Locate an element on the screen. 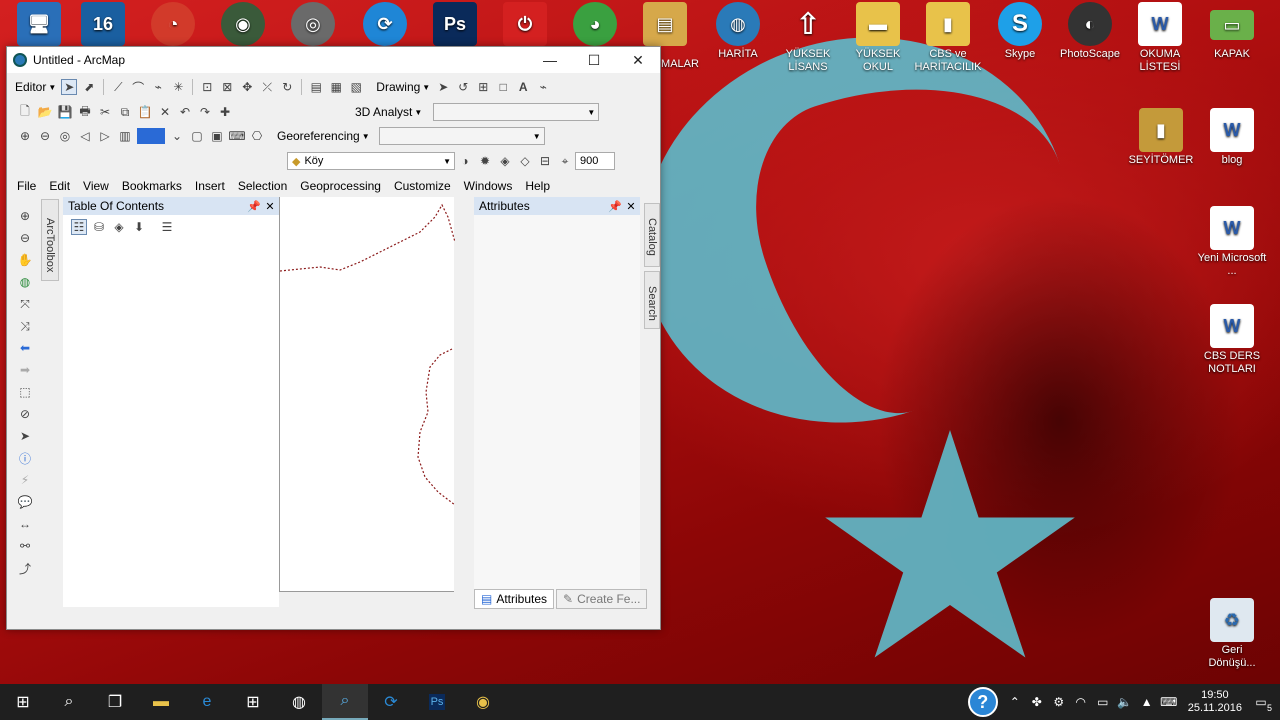 The width and height of the screenshot is (1280, 720). open-folder-icon: 📂 is located at coordinates (45, 112).